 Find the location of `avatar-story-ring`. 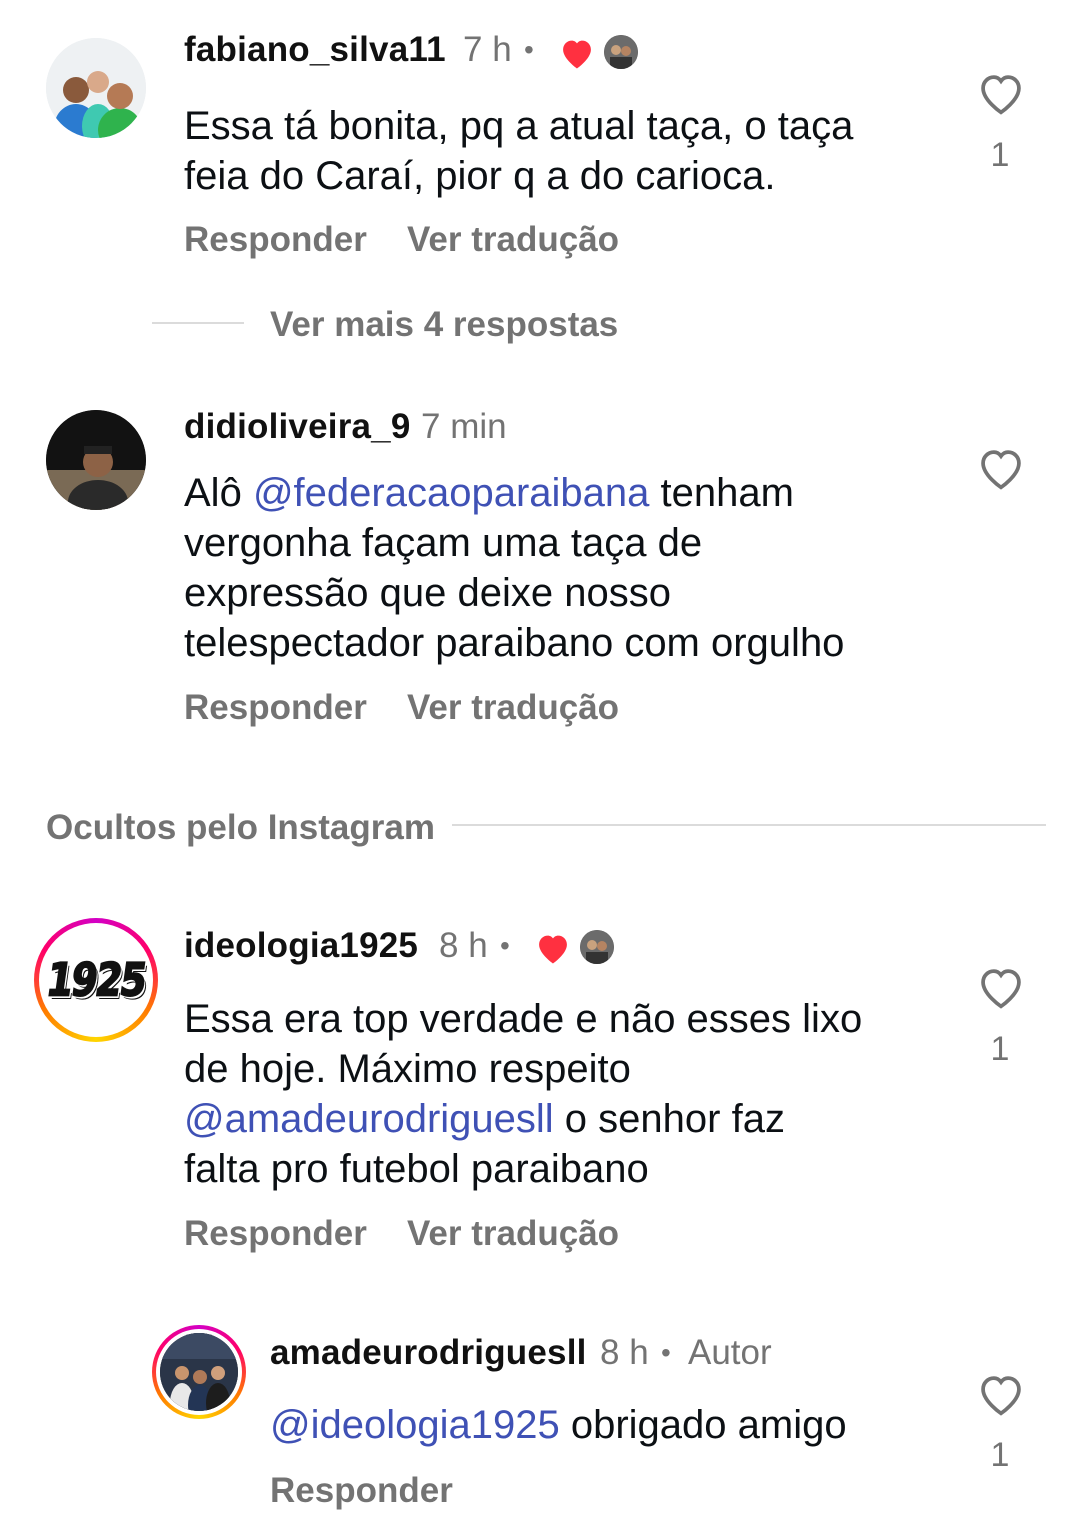

avatar-story-ring is located at coordinates (199, 1372).